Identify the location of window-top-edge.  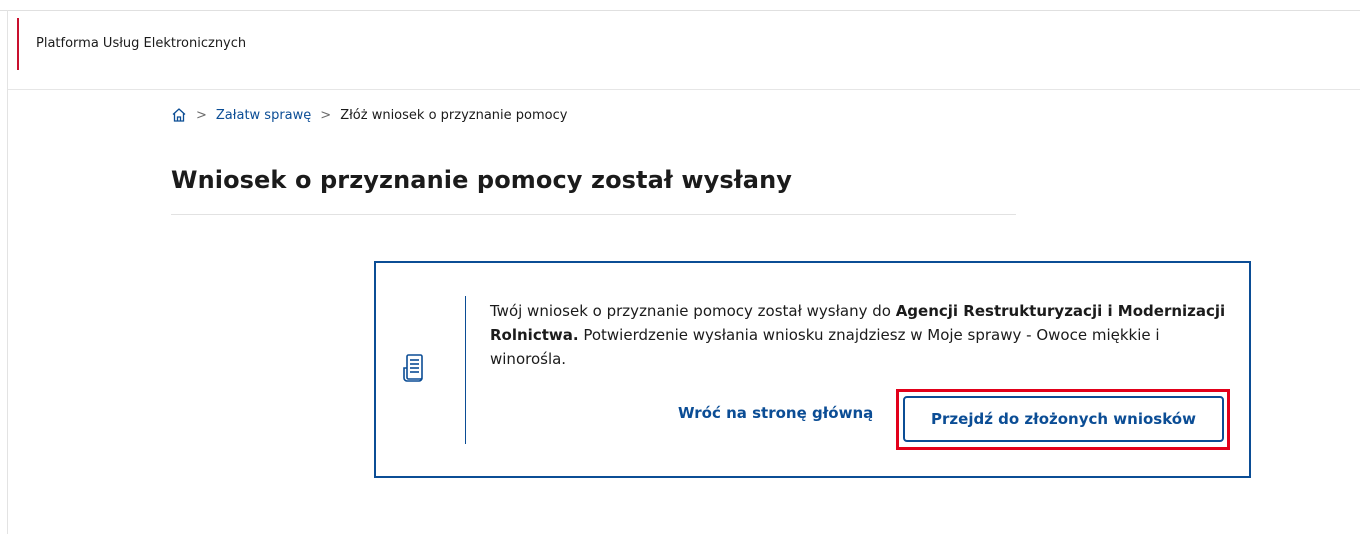
(680, 5).